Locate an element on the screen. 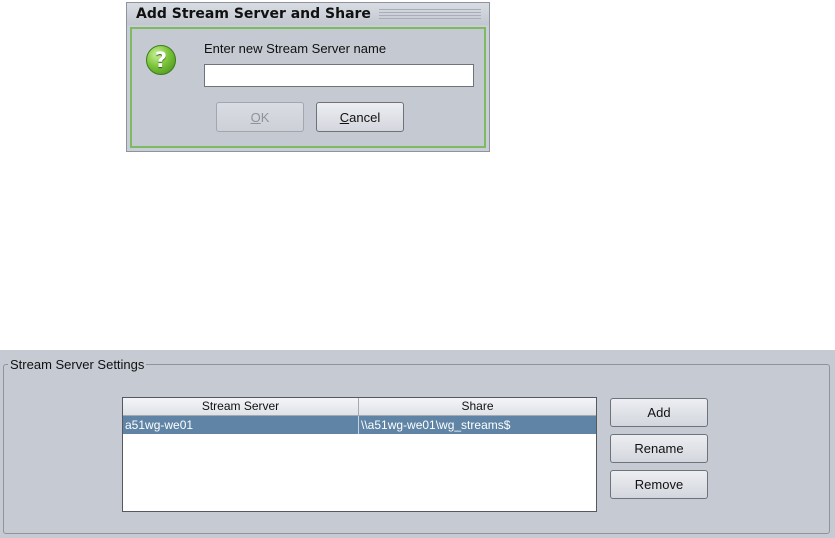 The height and width of the screenshot is (538, 835). question-icon: ? is located at coordinates (161, 60).